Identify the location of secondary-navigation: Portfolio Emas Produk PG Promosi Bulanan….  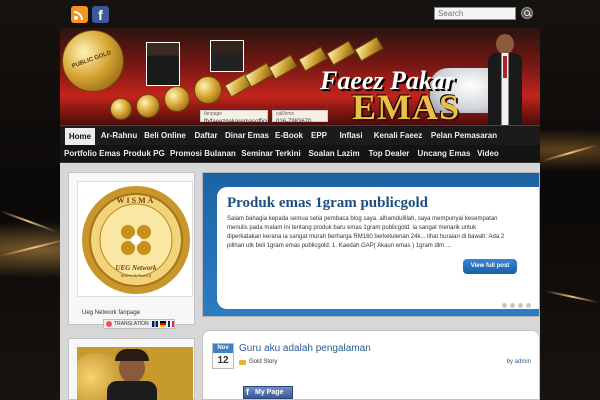
(300, 154).